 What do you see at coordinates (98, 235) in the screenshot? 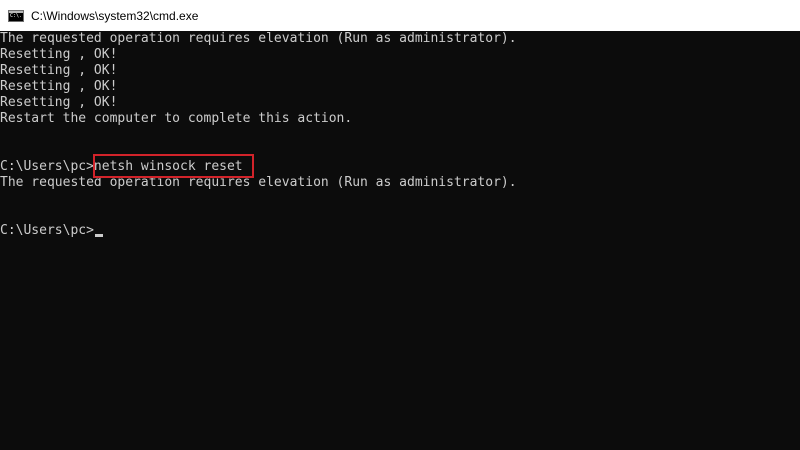
I see `text-cursor` at bounding box center [98, 235].